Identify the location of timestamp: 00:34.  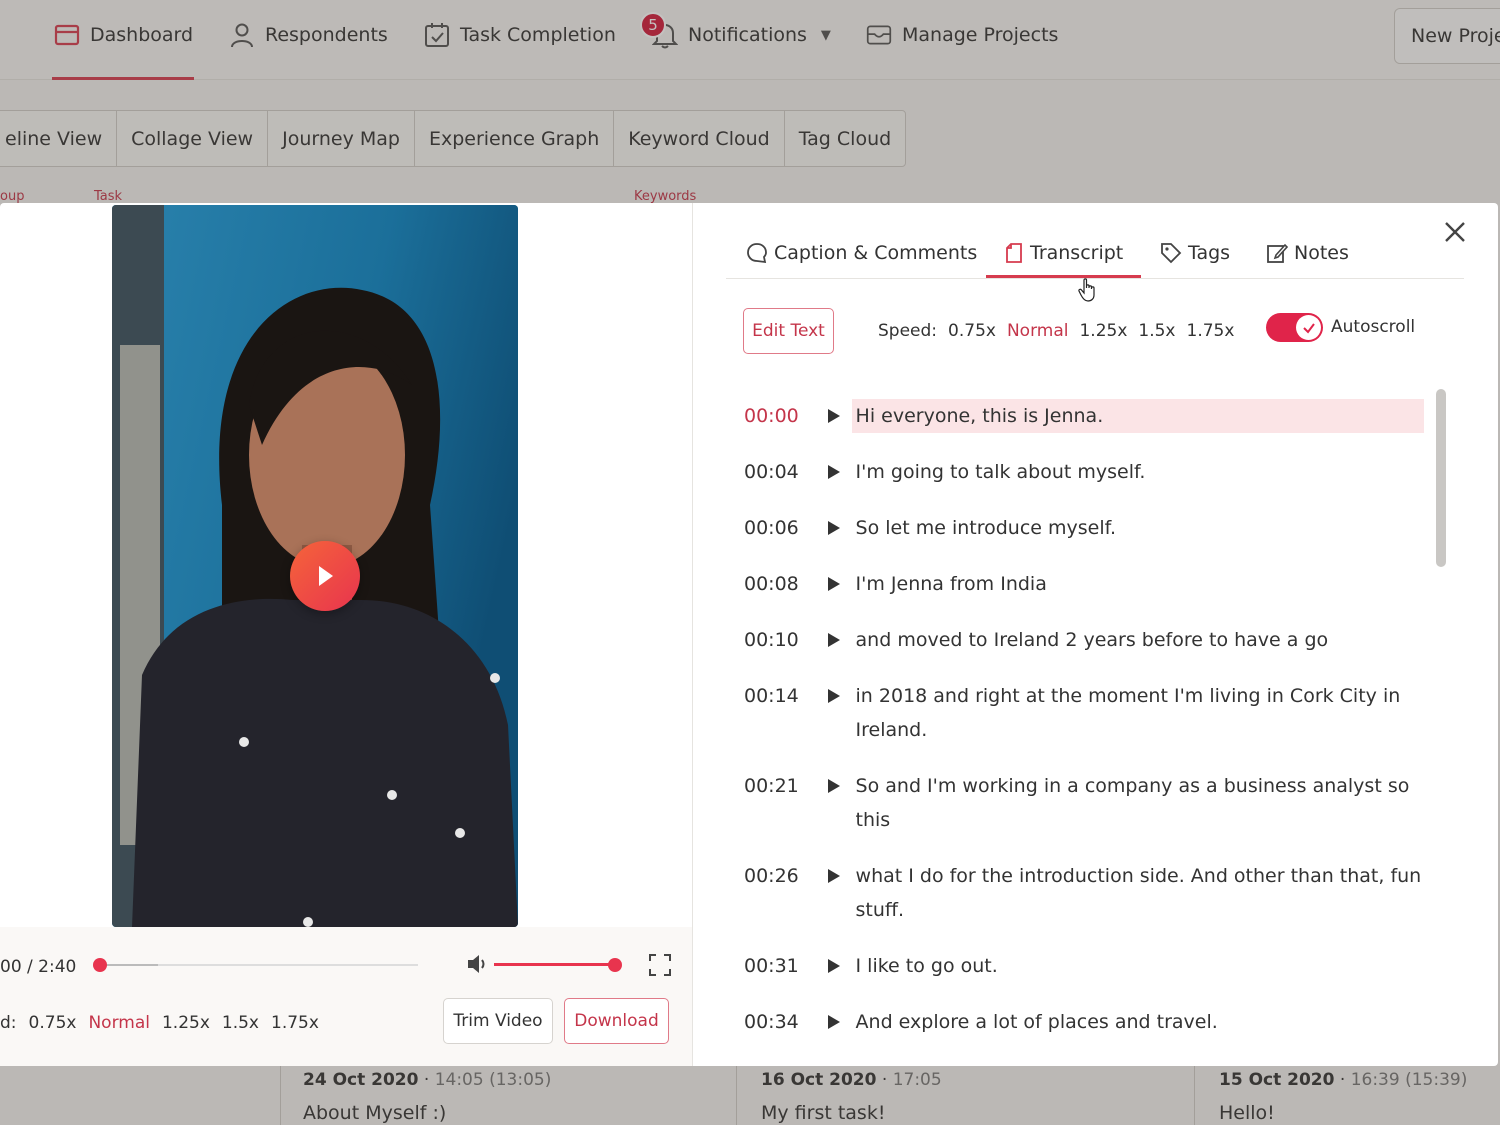
(780, 1022).